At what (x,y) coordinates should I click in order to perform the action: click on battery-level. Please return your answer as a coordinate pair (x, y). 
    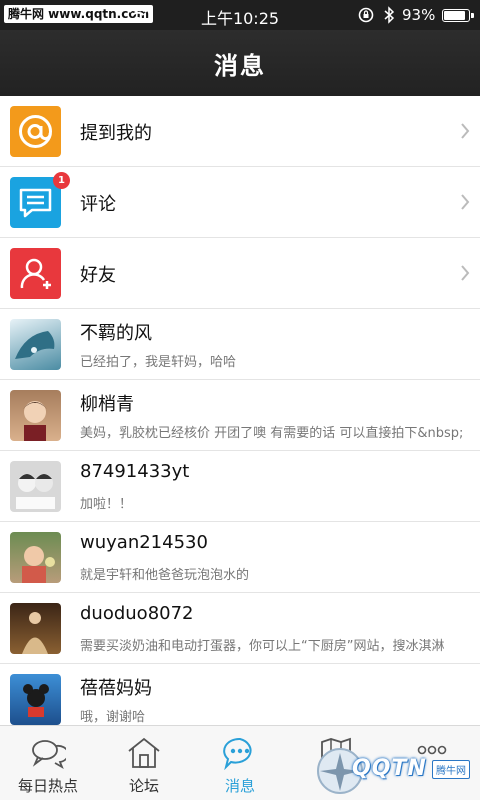
    Looking at the image, I should click on (455, 15).